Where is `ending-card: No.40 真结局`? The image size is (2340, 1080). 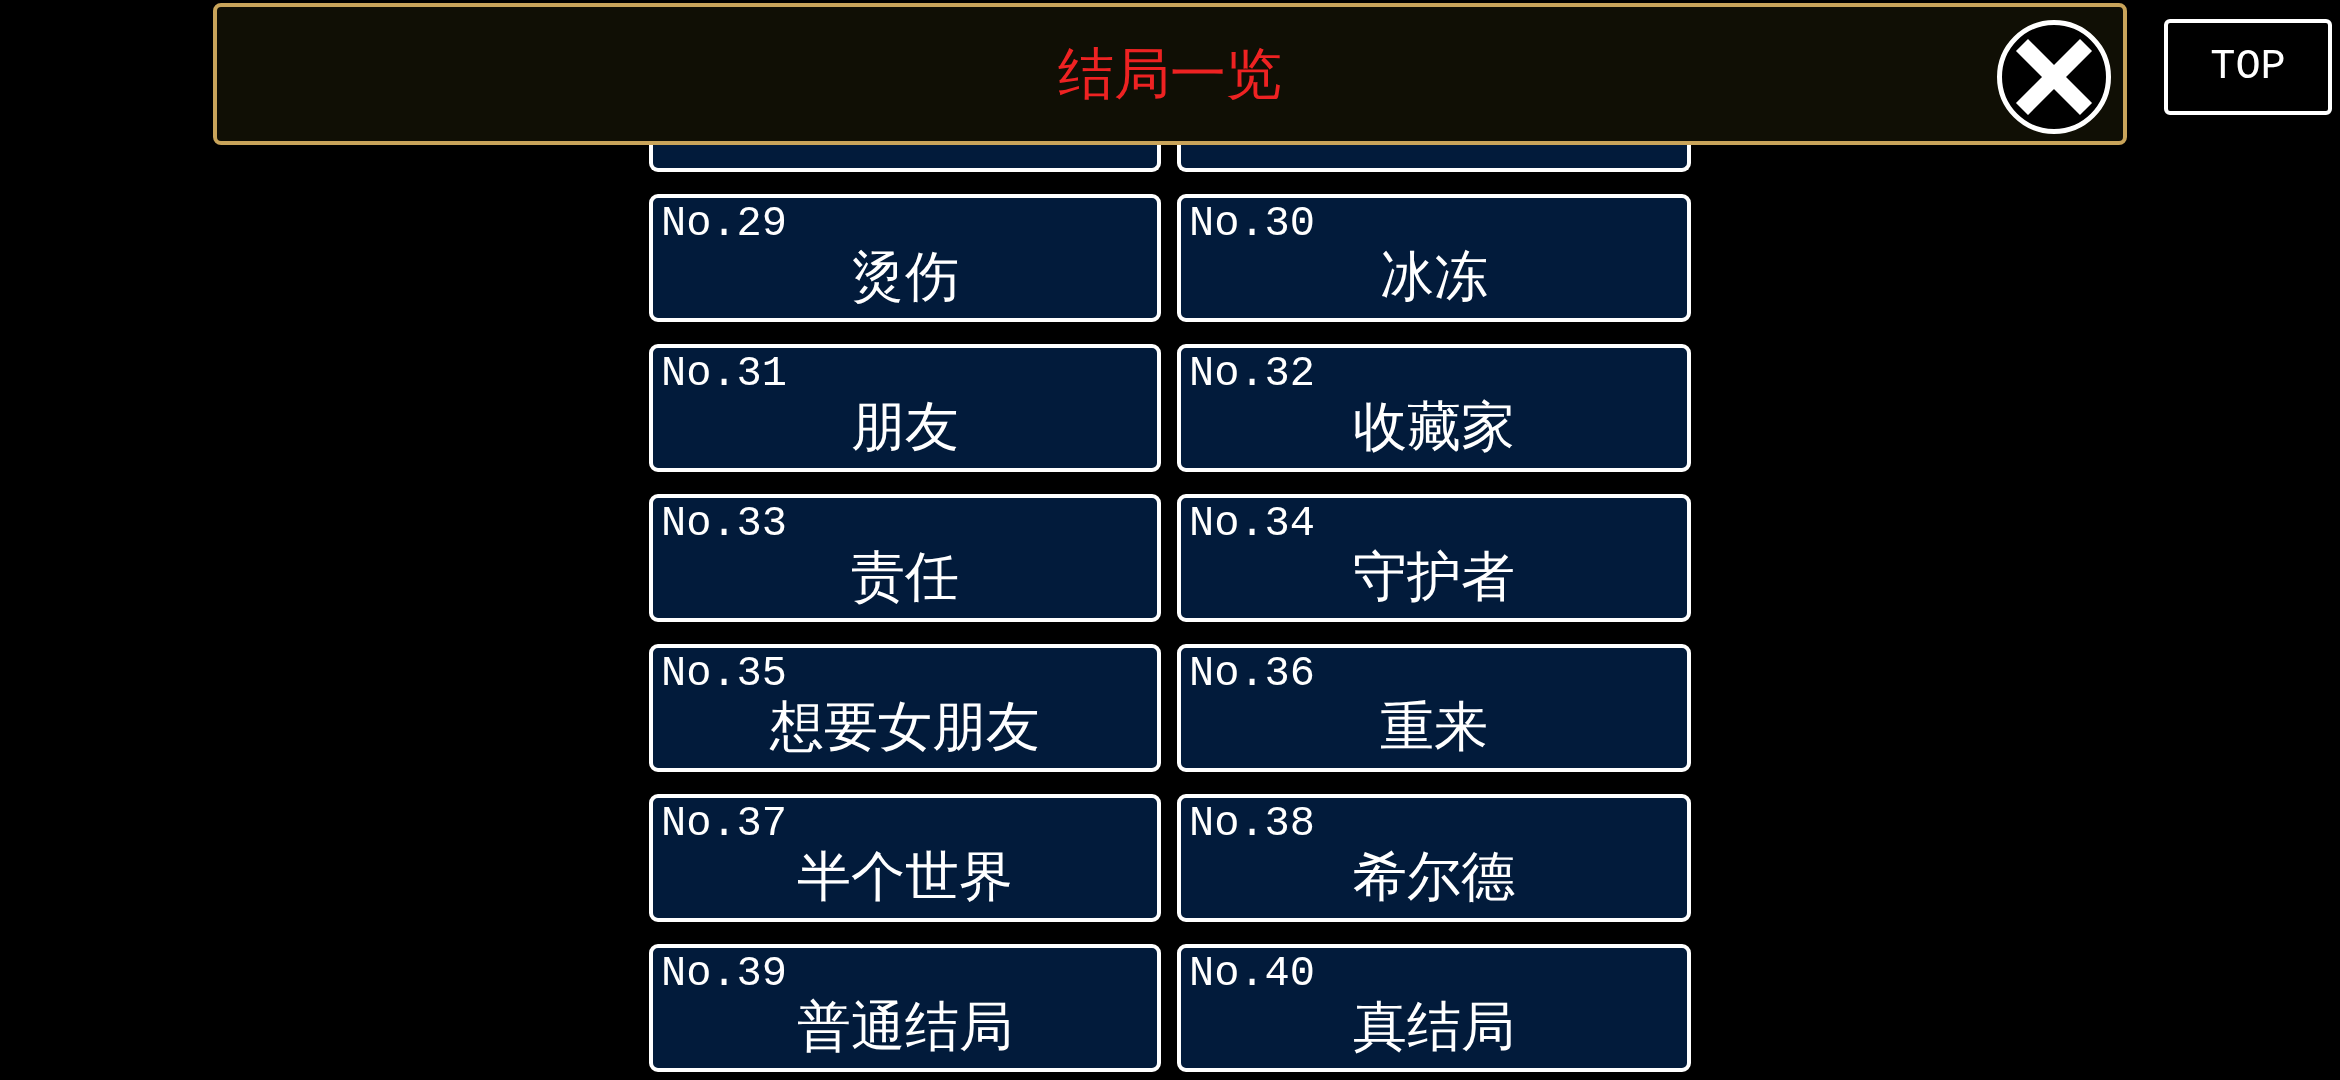 ending-card: No.40 真结局 is located at coordinates (1434, 1008).